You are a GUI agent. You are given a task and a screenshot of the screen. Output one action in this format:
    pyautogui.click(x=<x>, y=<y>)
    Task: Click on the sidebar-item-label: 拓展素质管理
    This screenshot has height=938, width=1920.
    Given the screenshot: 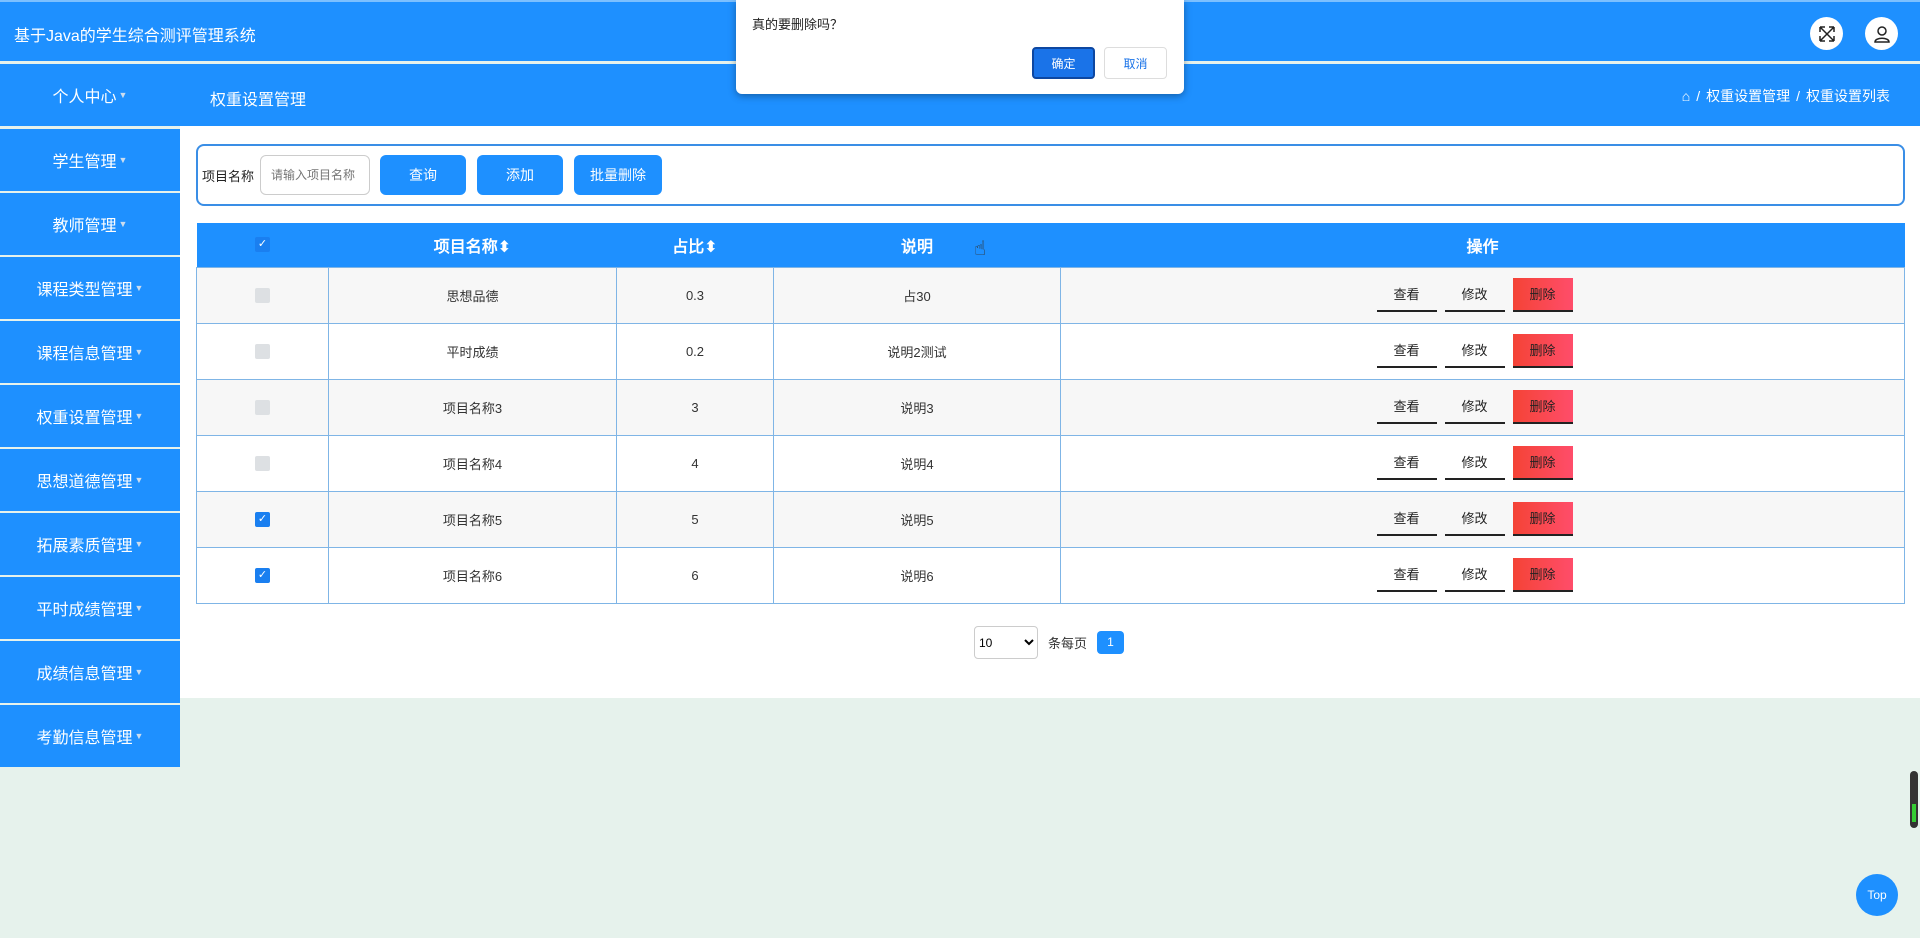 What is the action you would take?
    pyautogui.click(x=84, y=546)
    